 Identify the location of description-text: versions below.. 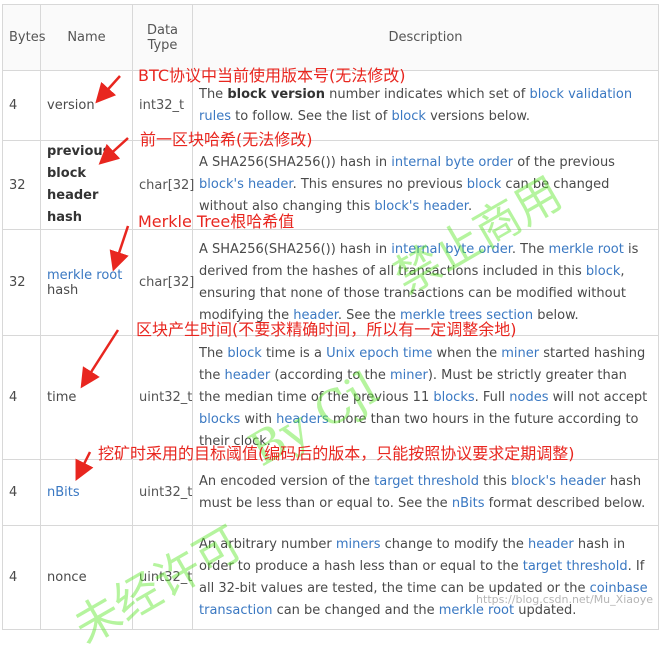
(477, 116).